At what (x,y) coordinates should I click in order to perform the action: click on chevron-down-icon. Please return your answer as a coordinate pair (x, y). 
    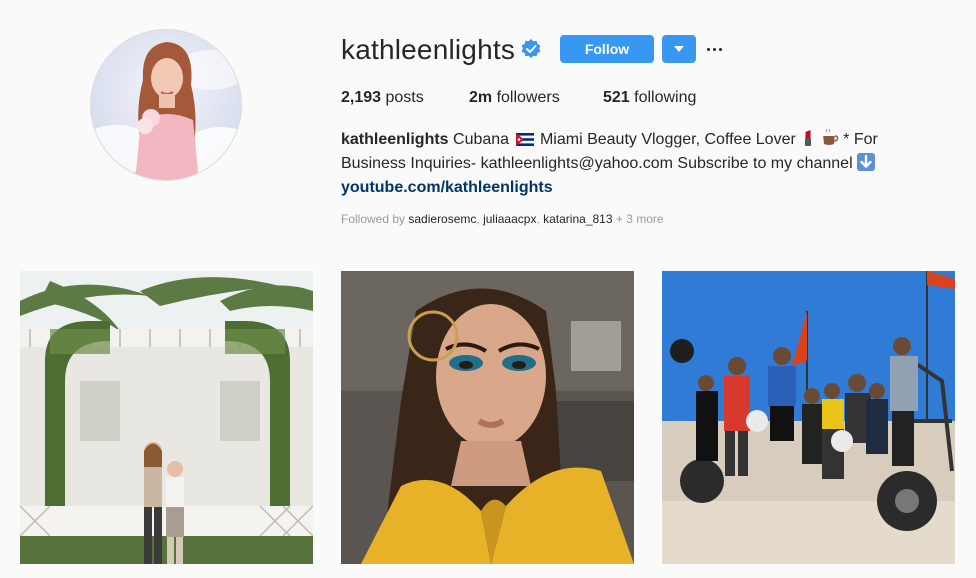
    Looking at the image, I should click on (679, 49).